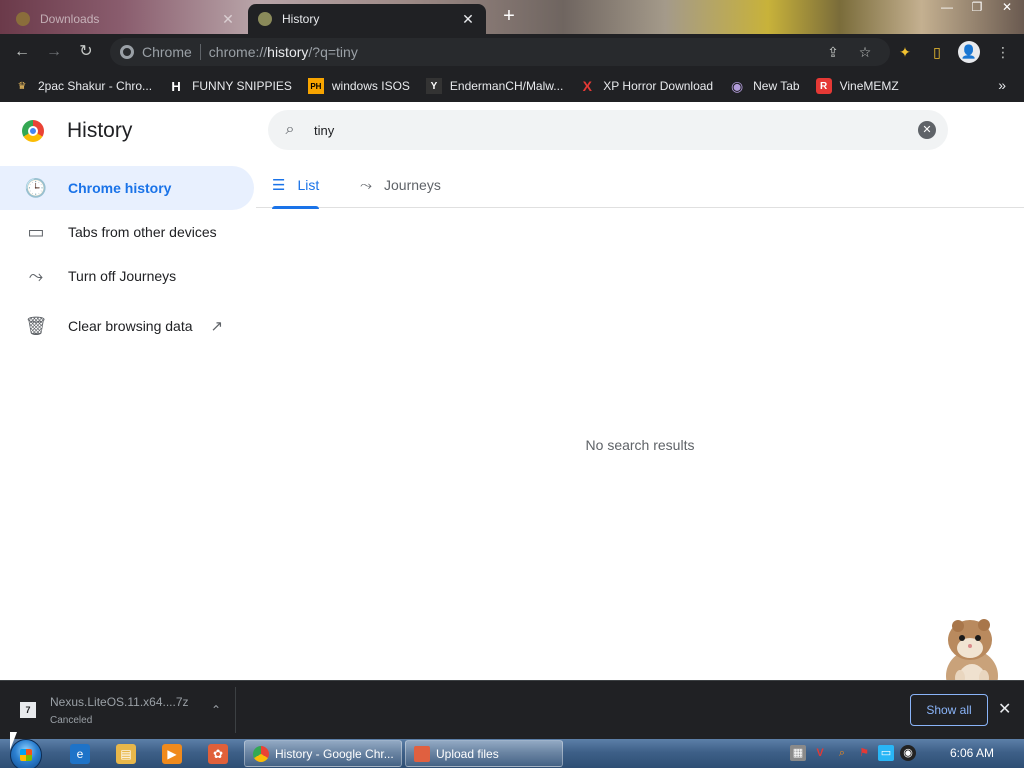 This screenshot has width=1024, height=768. I want to click on share-icon: ⇪, so click(833, 52).